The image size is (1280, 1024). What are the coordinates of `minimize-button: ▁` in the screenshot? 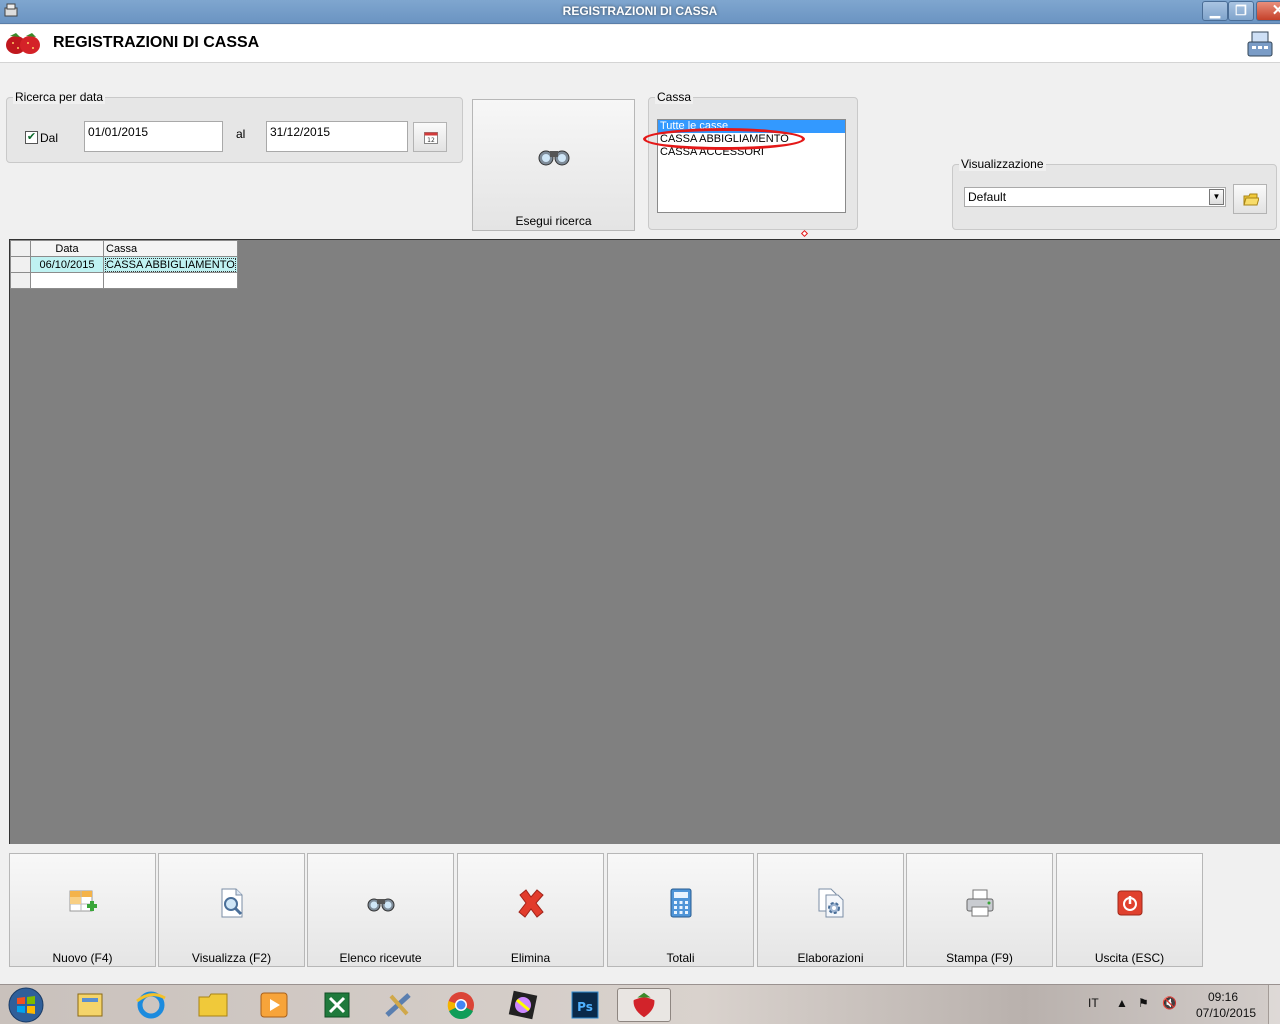 It's located at (1215, 11).